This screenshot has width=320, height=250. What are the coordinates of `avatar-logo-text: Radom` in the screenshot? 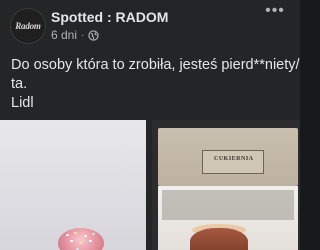 It's located at (28, 26).